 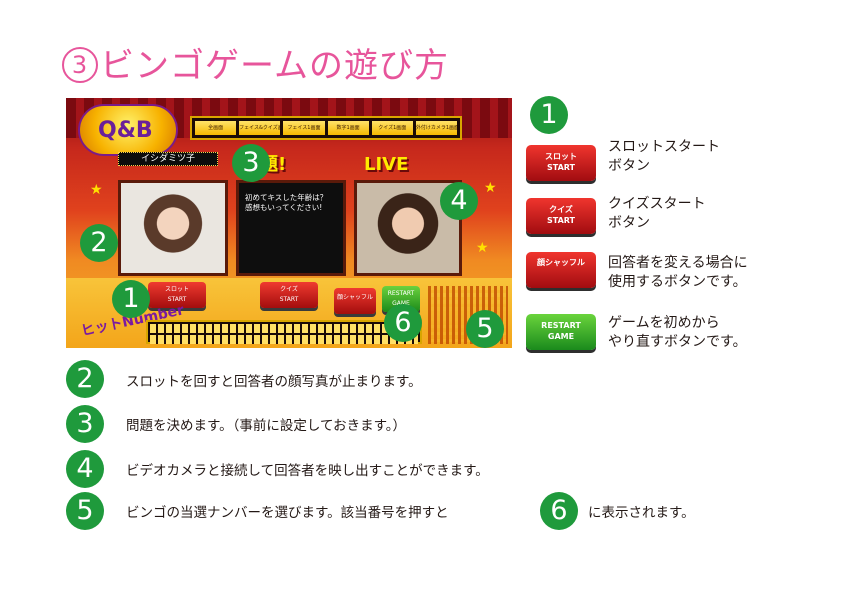 I want to click on respondent-photo, so click(x=173, y=228).